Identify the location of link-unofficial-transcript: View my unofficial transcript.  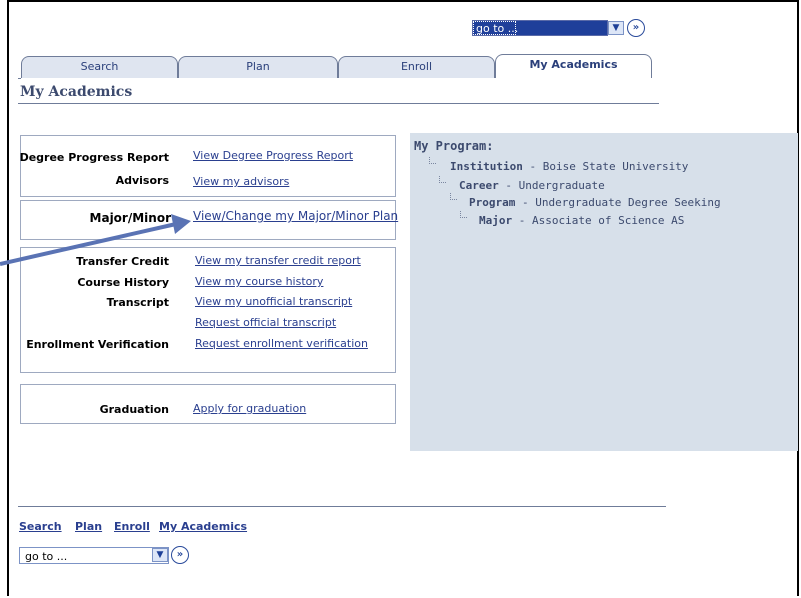
(273, 301).